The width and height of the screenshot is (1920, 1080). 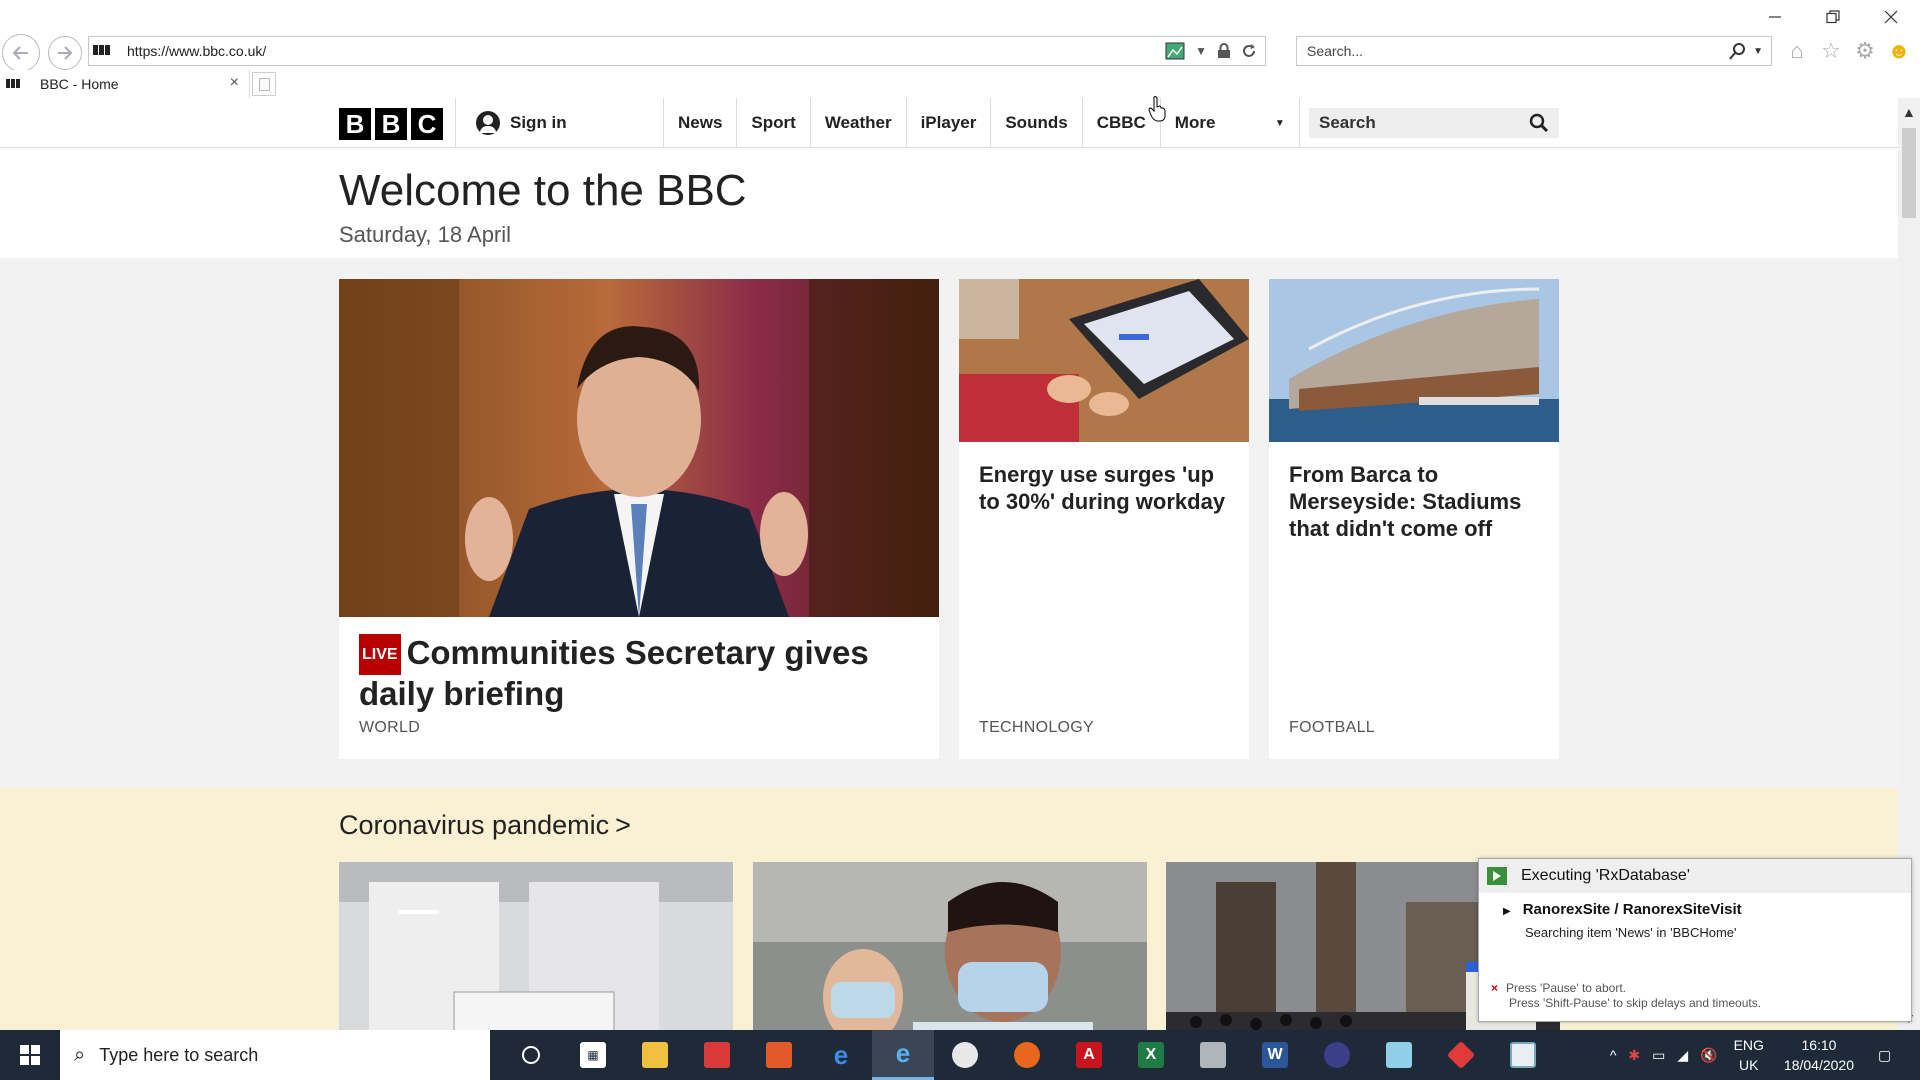 I want to click on favorites-star-icon: ☆, so click(x=1831, y=51).